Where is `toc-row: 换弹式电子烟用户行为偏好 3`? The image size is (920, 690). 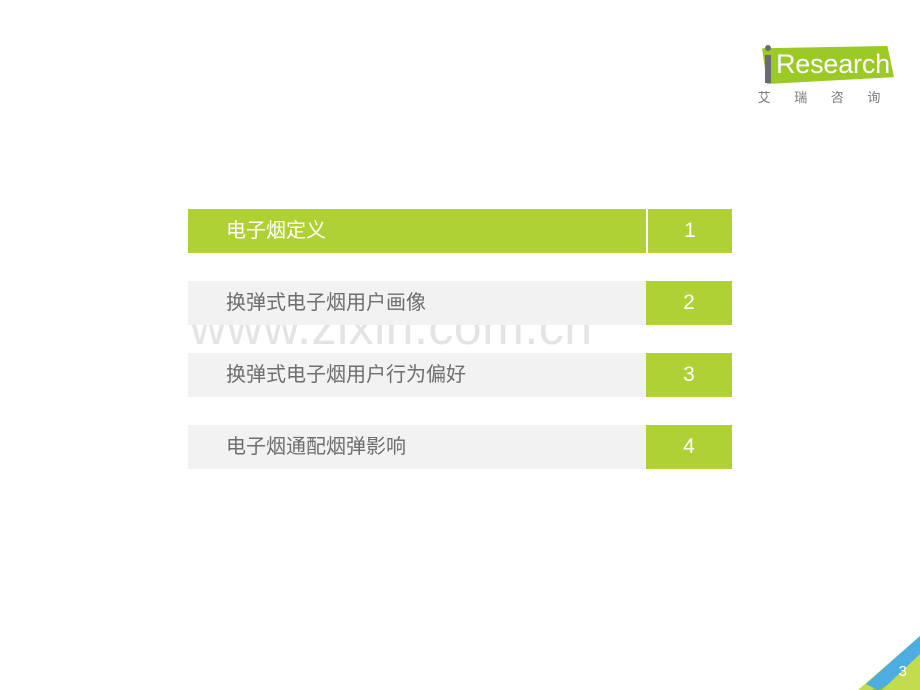
toc-row: 换弹式电子烟用户行为偏好 3 is located at coordinates (460, 375).